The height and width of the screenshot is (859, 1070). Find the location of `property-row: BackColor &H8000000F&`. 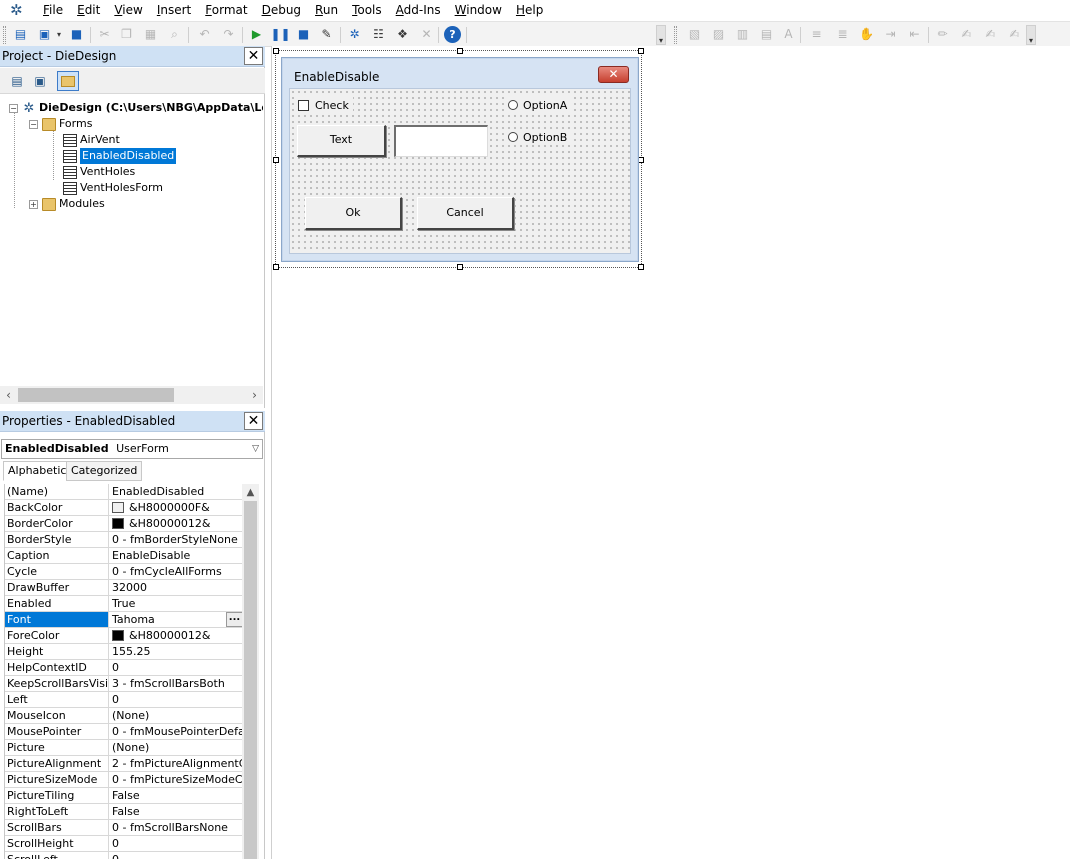

property-row: BackColor &H8000000F& is located at coordinates (123, 508).